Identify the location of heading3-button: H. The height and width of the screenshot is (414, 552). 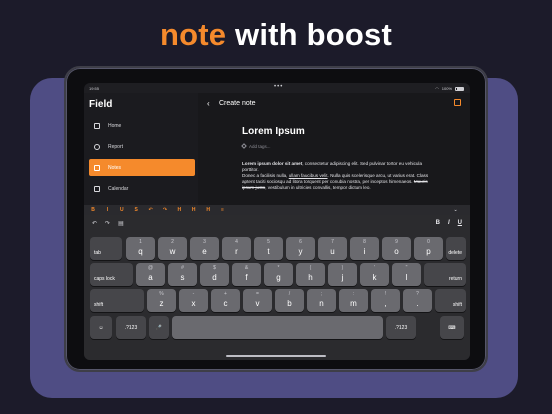
(208, 210).